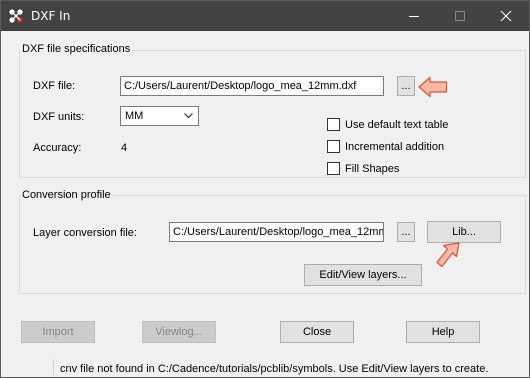  I want to click on title-bar: DXF In, so click(265, 16).